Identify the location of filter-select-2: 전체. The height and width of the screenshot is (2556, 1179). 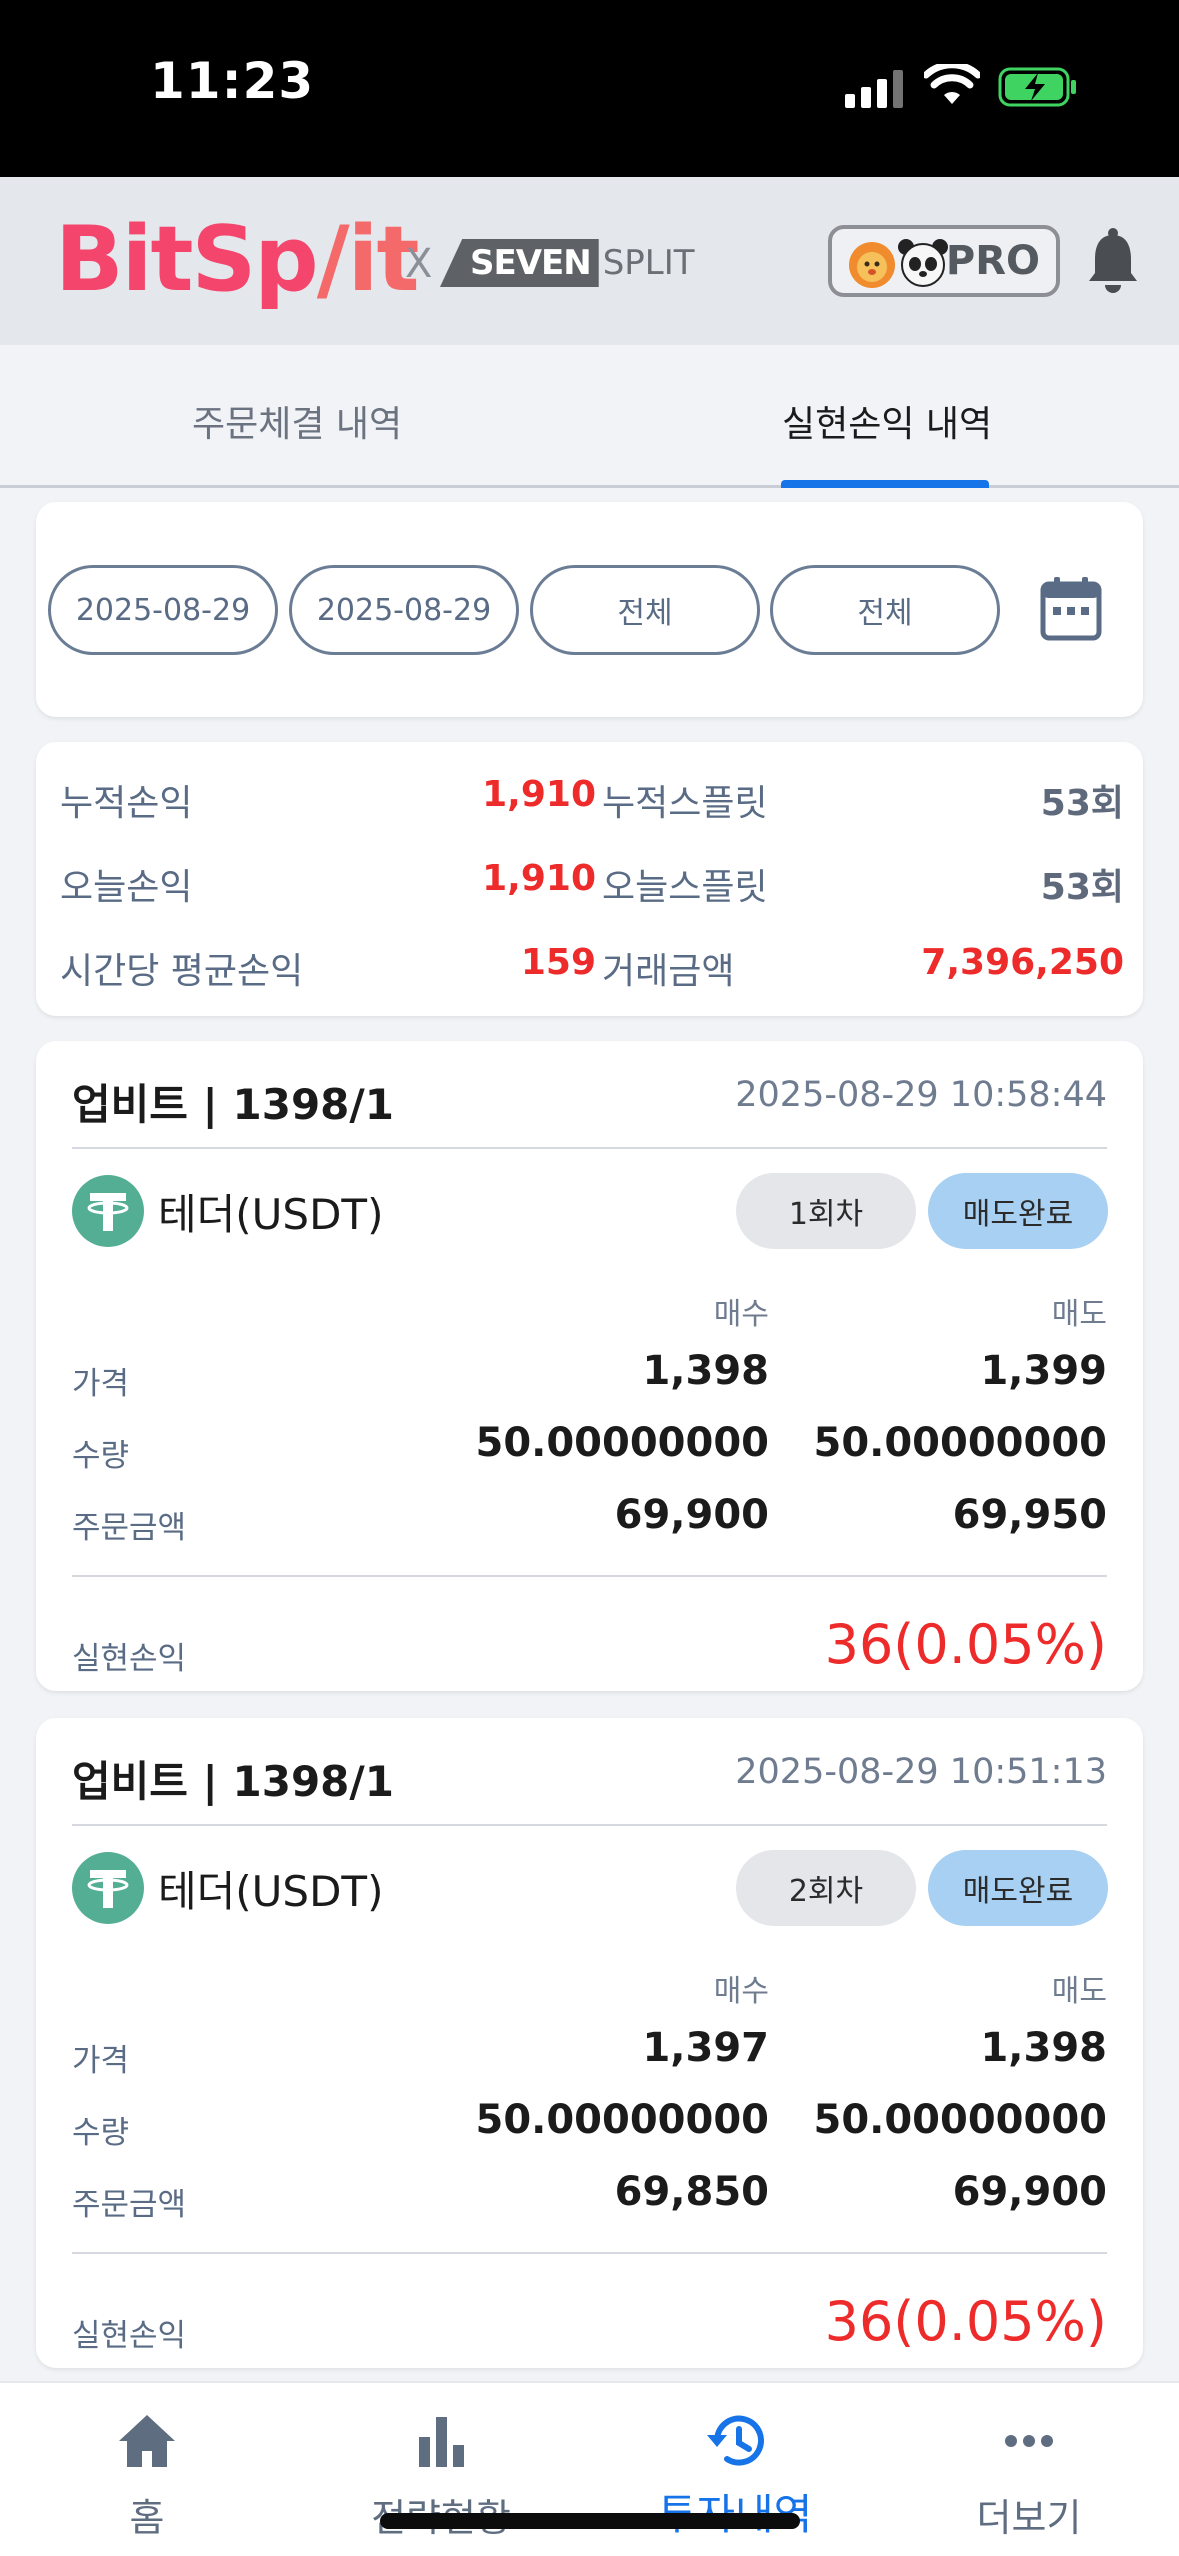
(885, 610).